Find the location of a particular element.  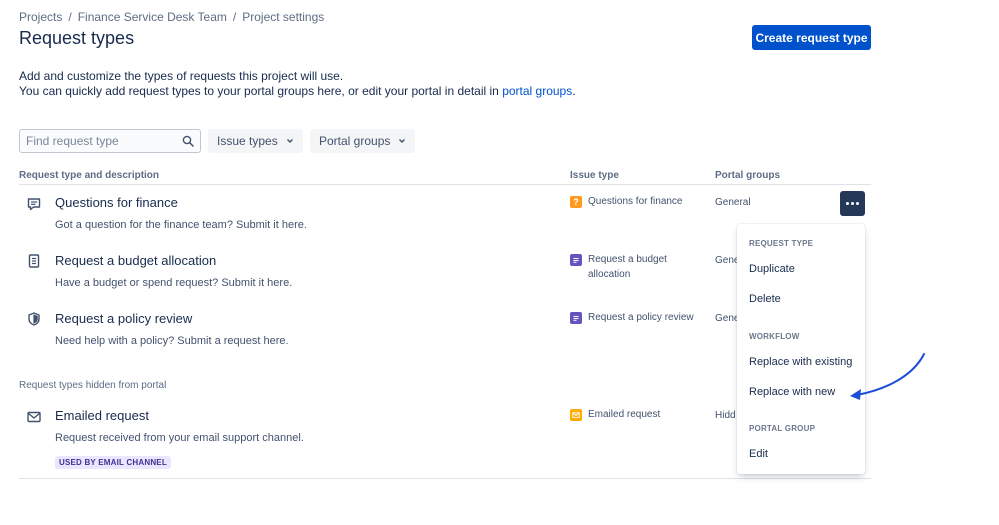

breadcrumb-settings: Project settings is located at coordinates (283, 17).